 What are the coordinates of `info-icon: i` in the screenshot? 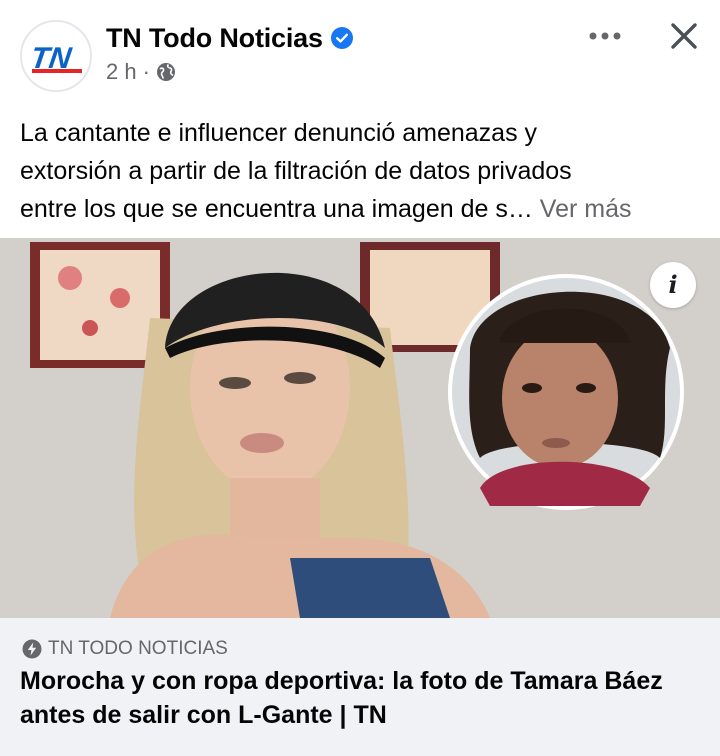 It's located at (673, 284).